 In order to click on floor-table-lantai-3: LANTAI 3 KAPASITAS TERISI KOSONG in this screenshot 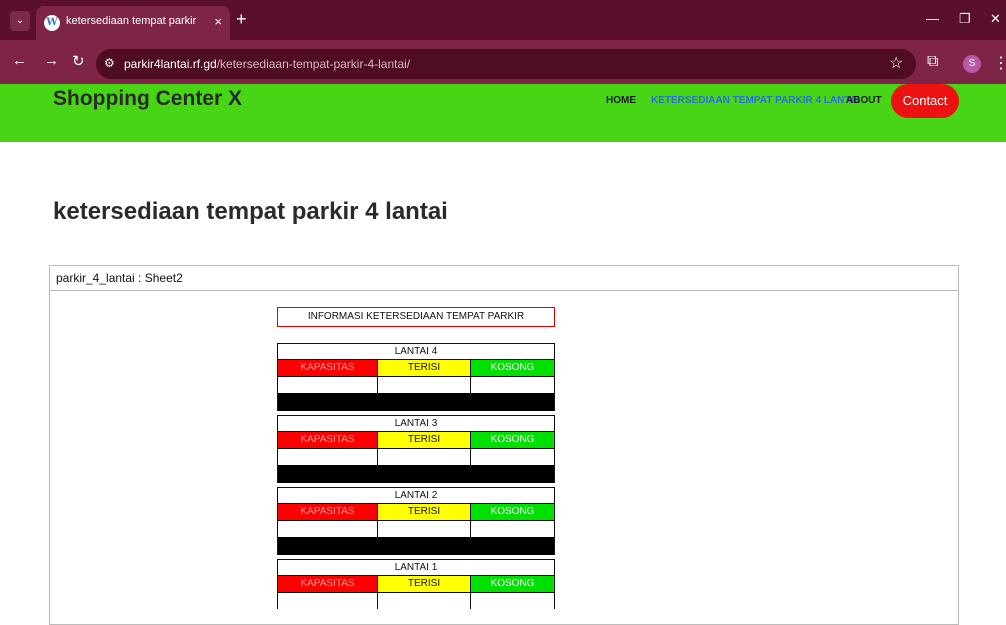, I will do `click(416, 449)`.